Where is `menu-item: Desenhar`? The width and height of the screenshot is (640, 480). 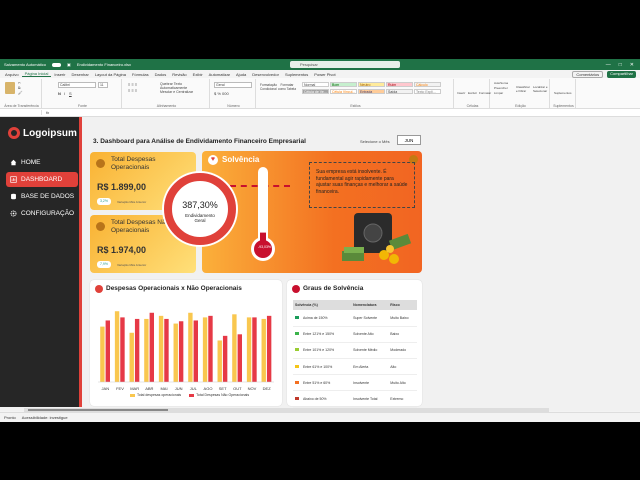
menu-item: Desenhar is located at coordinates (79, 74).